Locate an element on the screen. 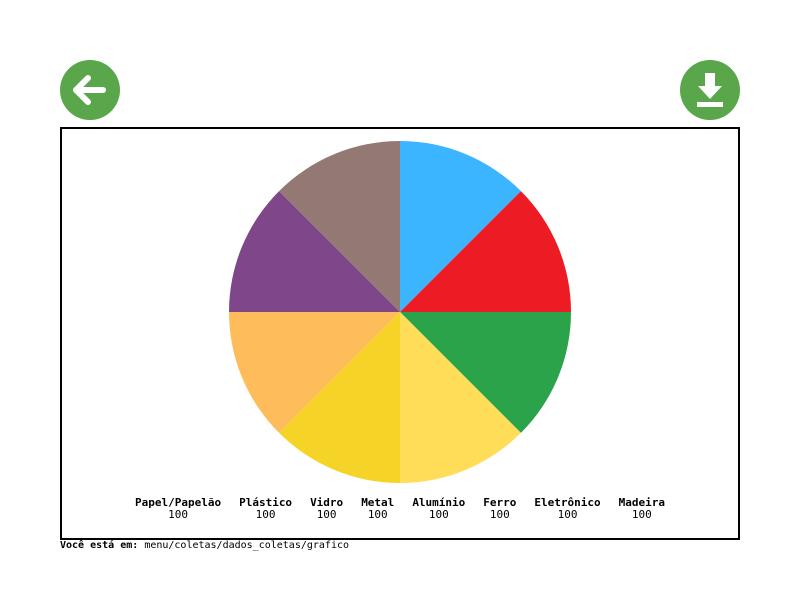 Image resolution: width=800 pixels, height=600 pixels. download-icon is located at coordinates (710, 90).